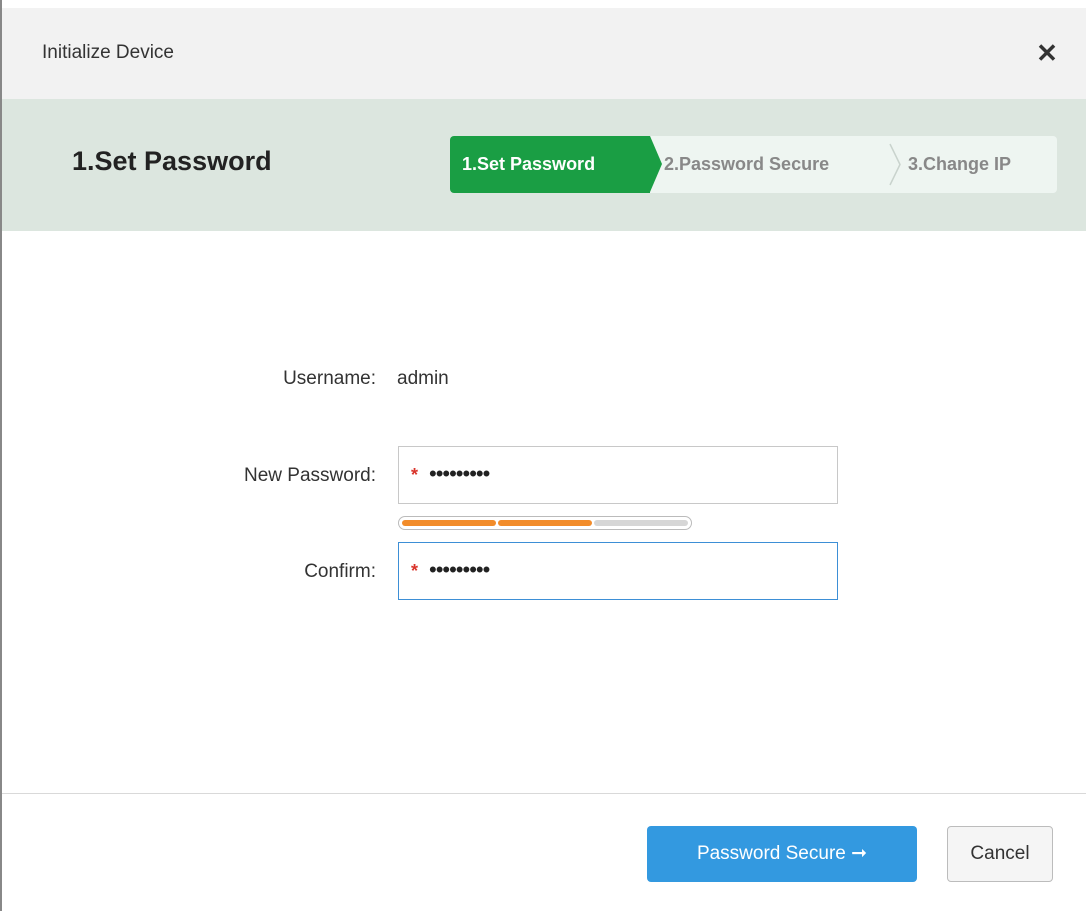 The width and height of the screenshot is (1086, 911). Describe the element at coordinates (618, 475) in the screenshot. I see `new-password-field: * •••••••••` at that location.